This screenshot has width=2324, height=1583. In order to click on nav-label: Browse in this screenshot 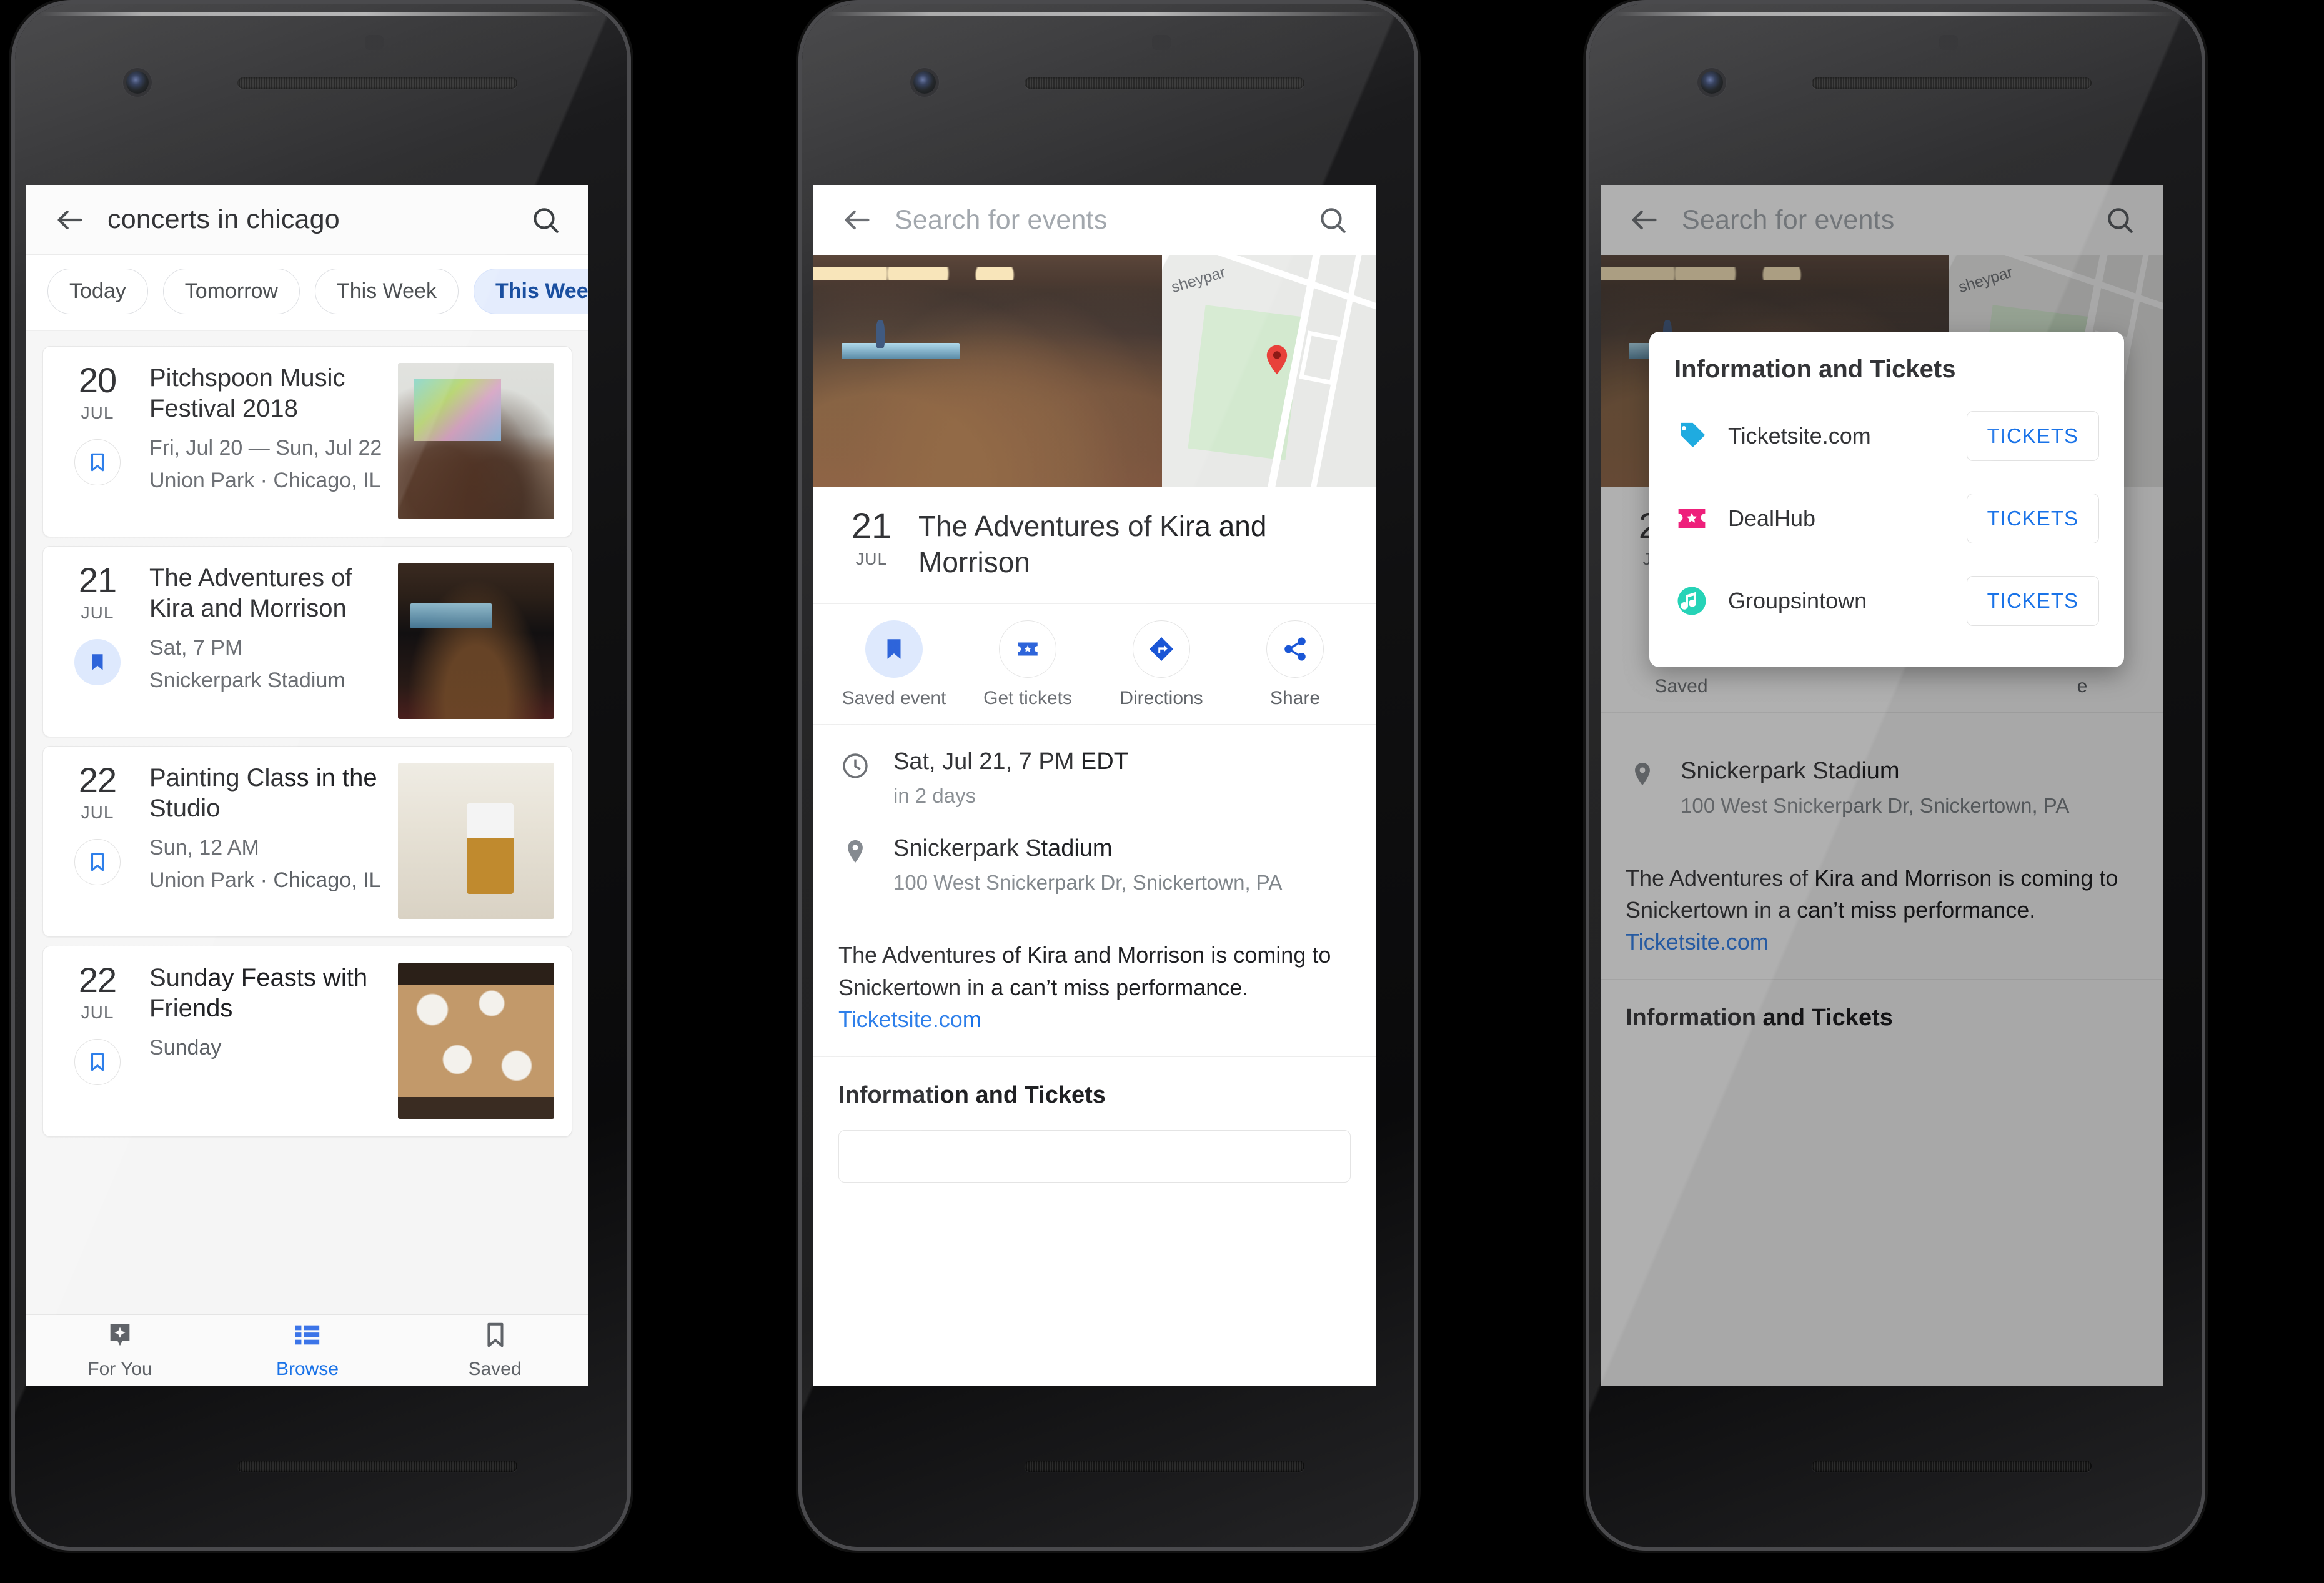, I will do `click(308, 1369)`.